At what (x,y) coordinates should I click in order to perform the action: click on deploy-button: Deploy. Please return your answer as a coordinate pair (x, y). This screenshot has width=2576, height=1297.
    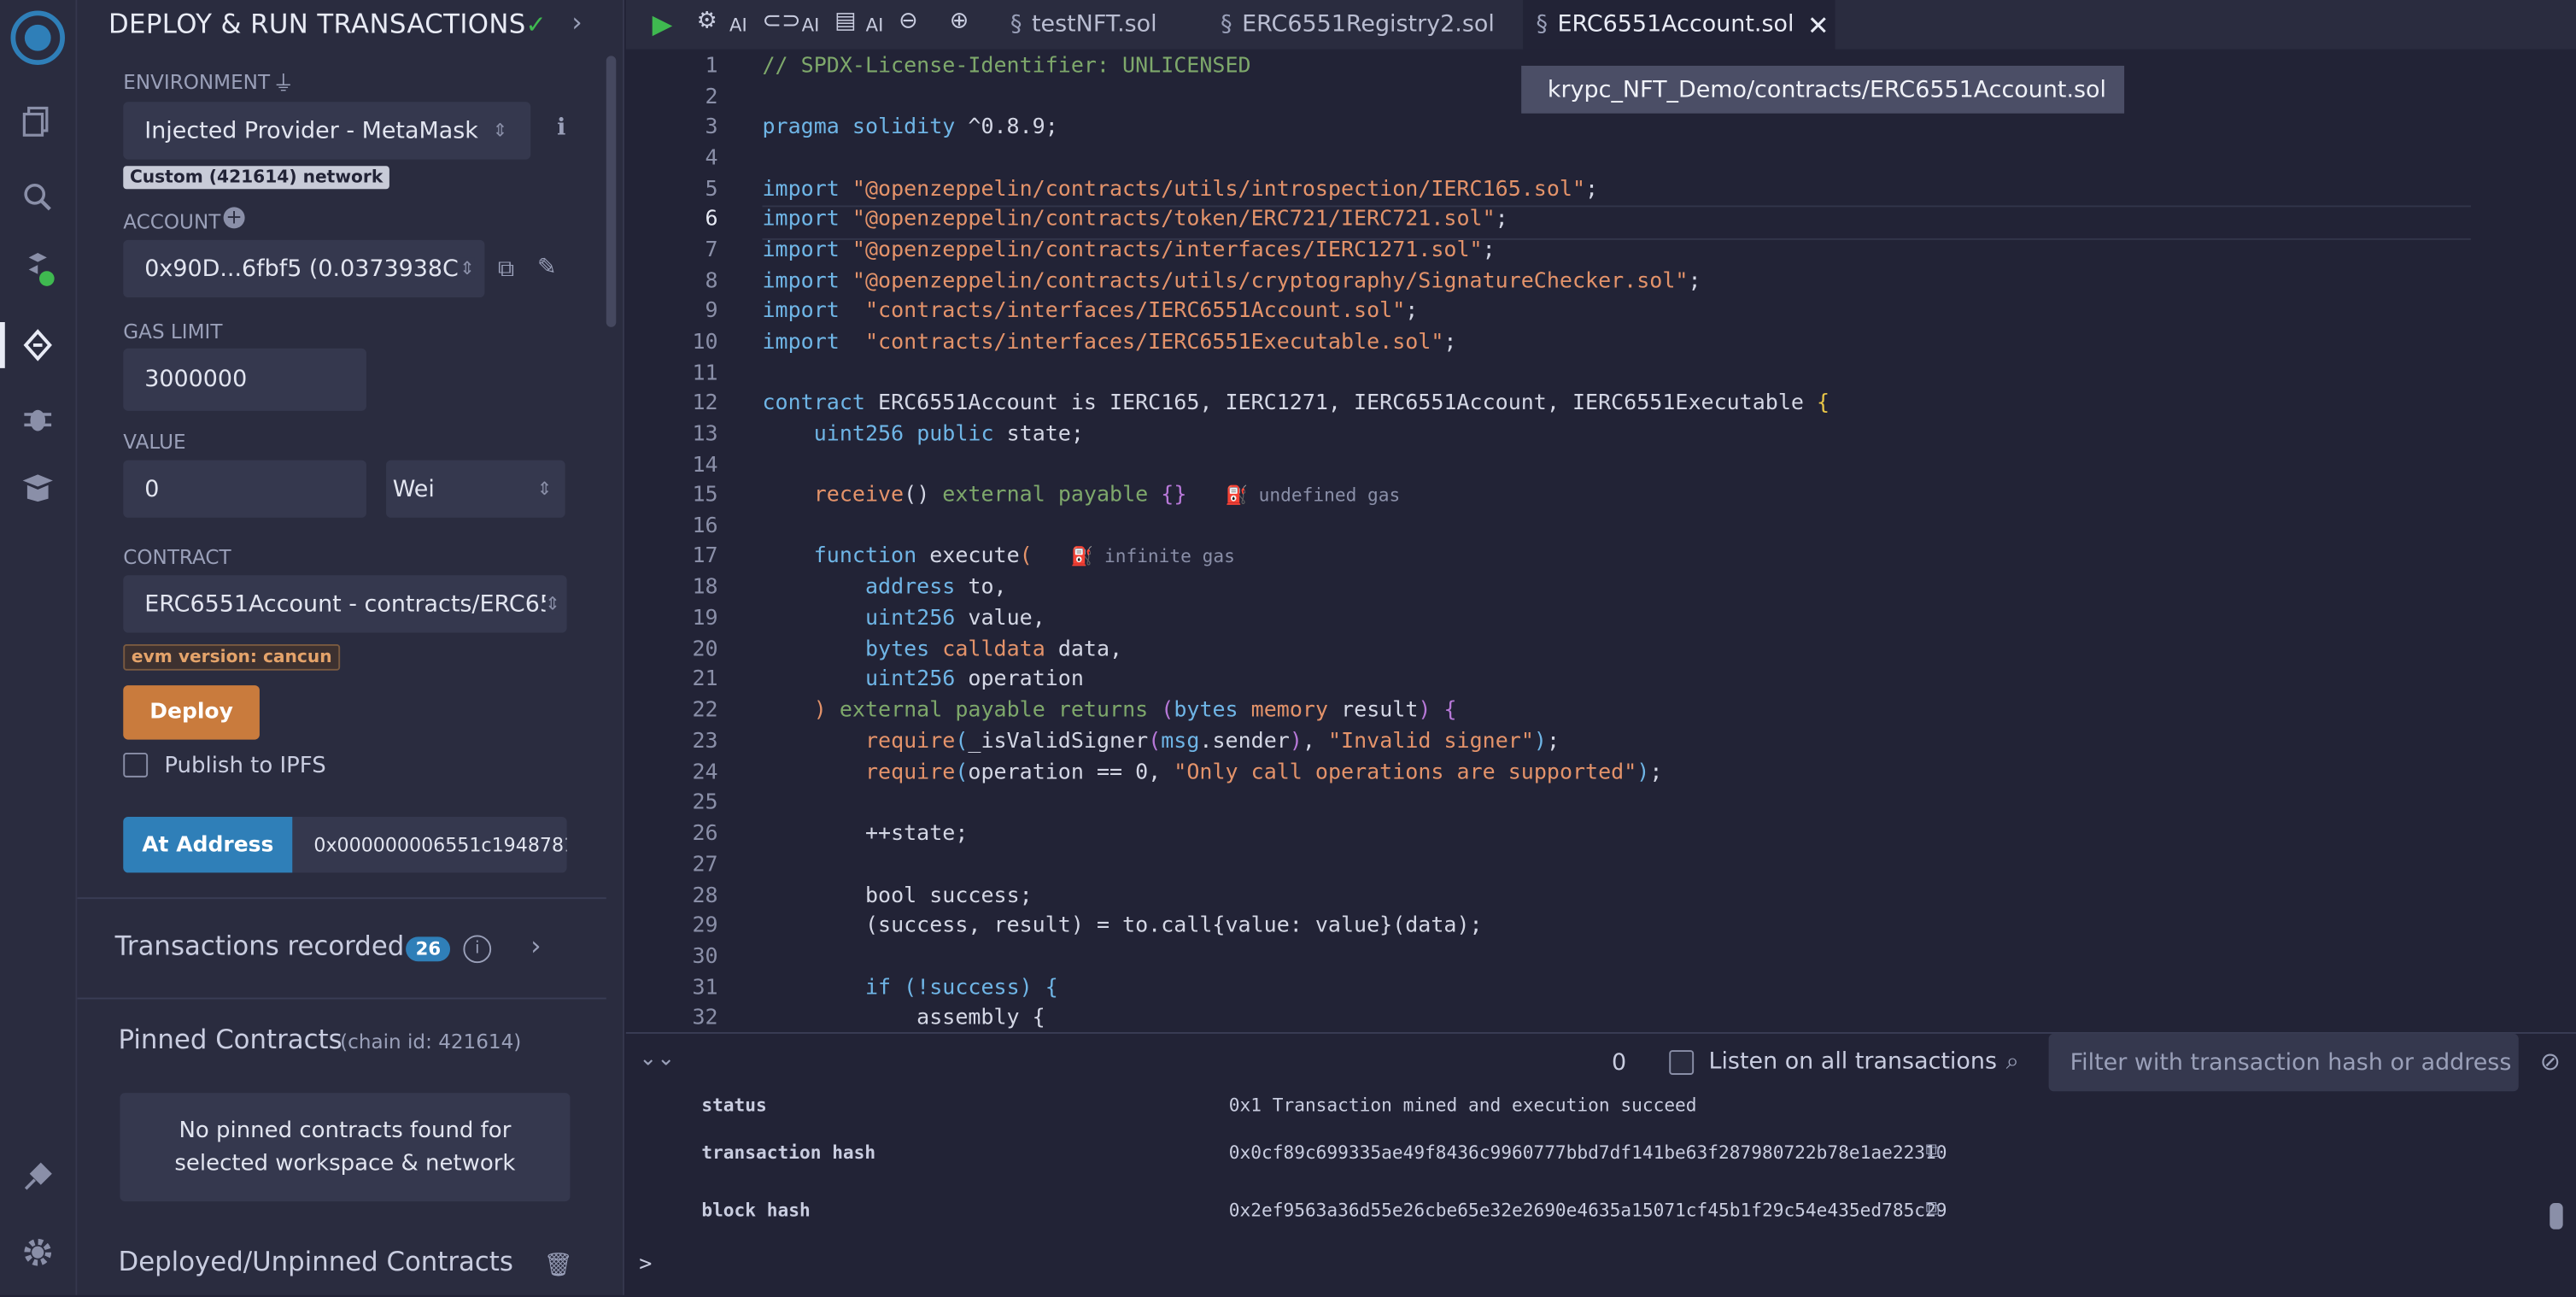
    Looking at the image, I should click on (191, 712).